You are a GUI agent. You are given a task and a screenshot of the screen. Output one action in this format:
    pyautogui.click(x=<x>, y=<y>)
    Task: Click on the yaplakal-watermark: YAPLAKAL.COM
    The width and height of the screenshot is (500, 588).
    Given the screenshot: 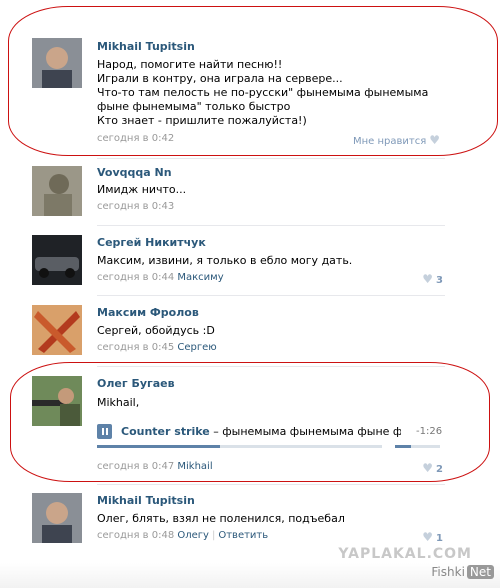 What is the action you would take?
    pyautogui.click(x=405, y=554)
    